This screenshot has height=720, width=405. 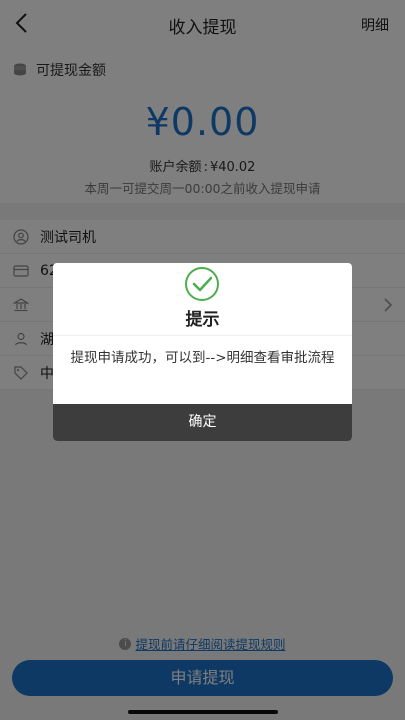 I want to click on confirm-button: 确定, so click(x=202, y=422).